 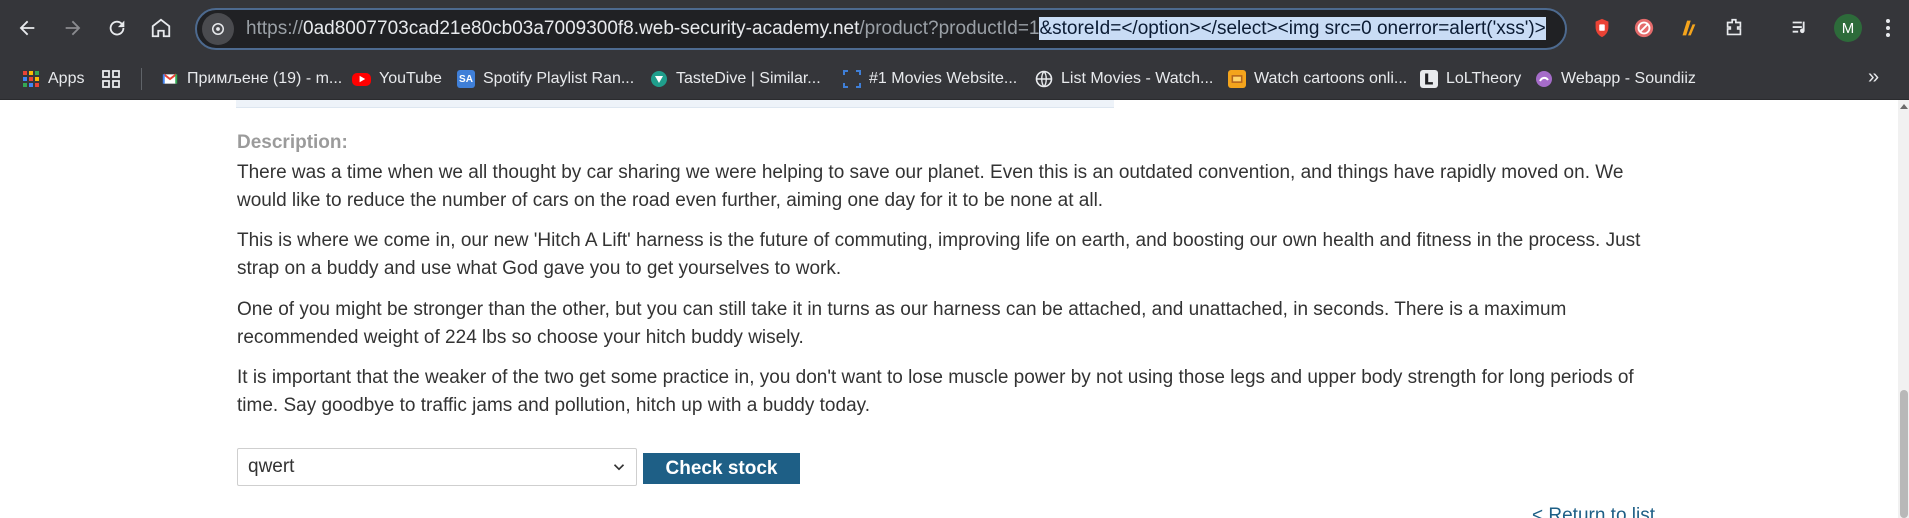 I want to click on extension-block-icon, so click(x=1644, y=28).